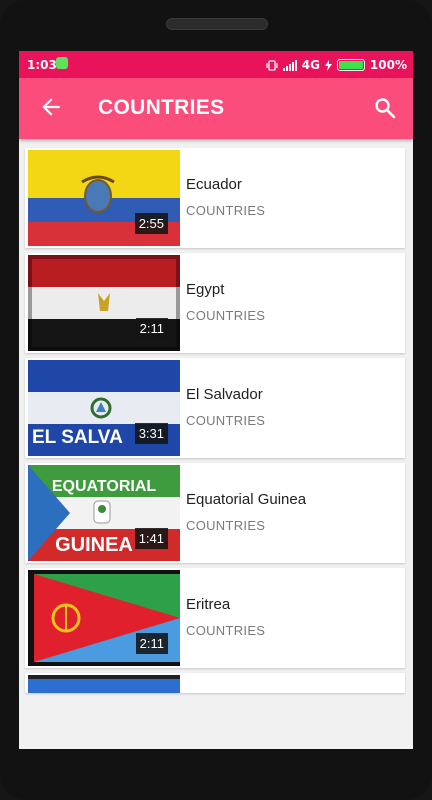 This screenshot has height=800, width=432. What do you see at coordinates (77, 437) in the screenshot?
I see `thumbnail-caption: EL SALVA` at bounding box center [77, 437].